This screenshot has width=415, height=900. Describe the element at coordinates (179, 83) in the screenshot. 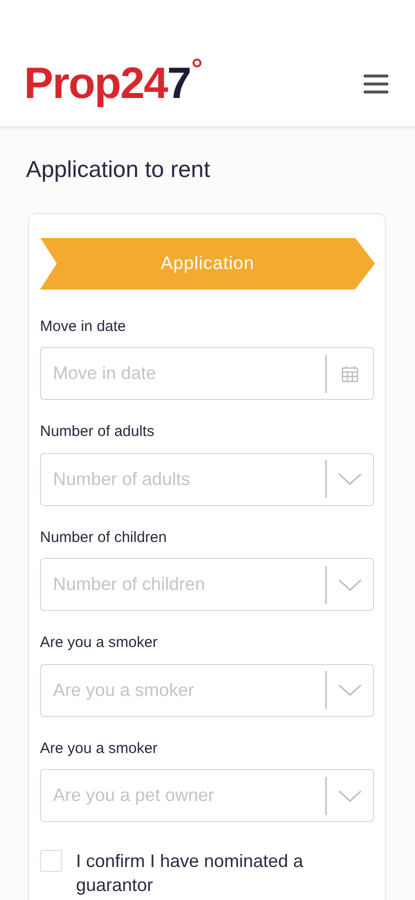

I see `logo-text: 7` at that location.